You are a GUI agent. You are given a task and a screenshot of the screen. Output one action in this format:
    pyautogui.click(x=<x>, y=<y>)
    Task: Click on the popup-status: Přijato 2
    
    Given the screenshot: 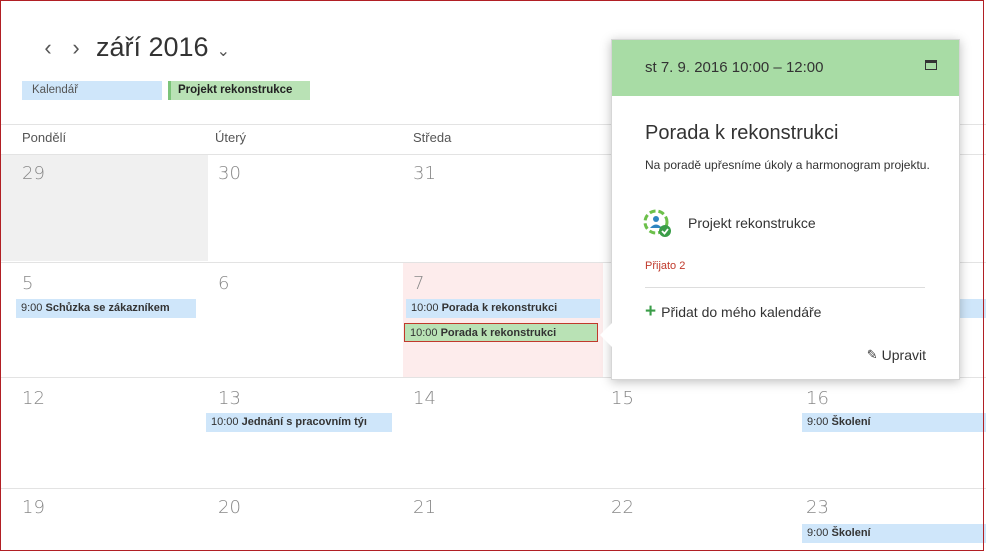 What is the action you would take?
    pyautogui.click(x=665, y=266)
    